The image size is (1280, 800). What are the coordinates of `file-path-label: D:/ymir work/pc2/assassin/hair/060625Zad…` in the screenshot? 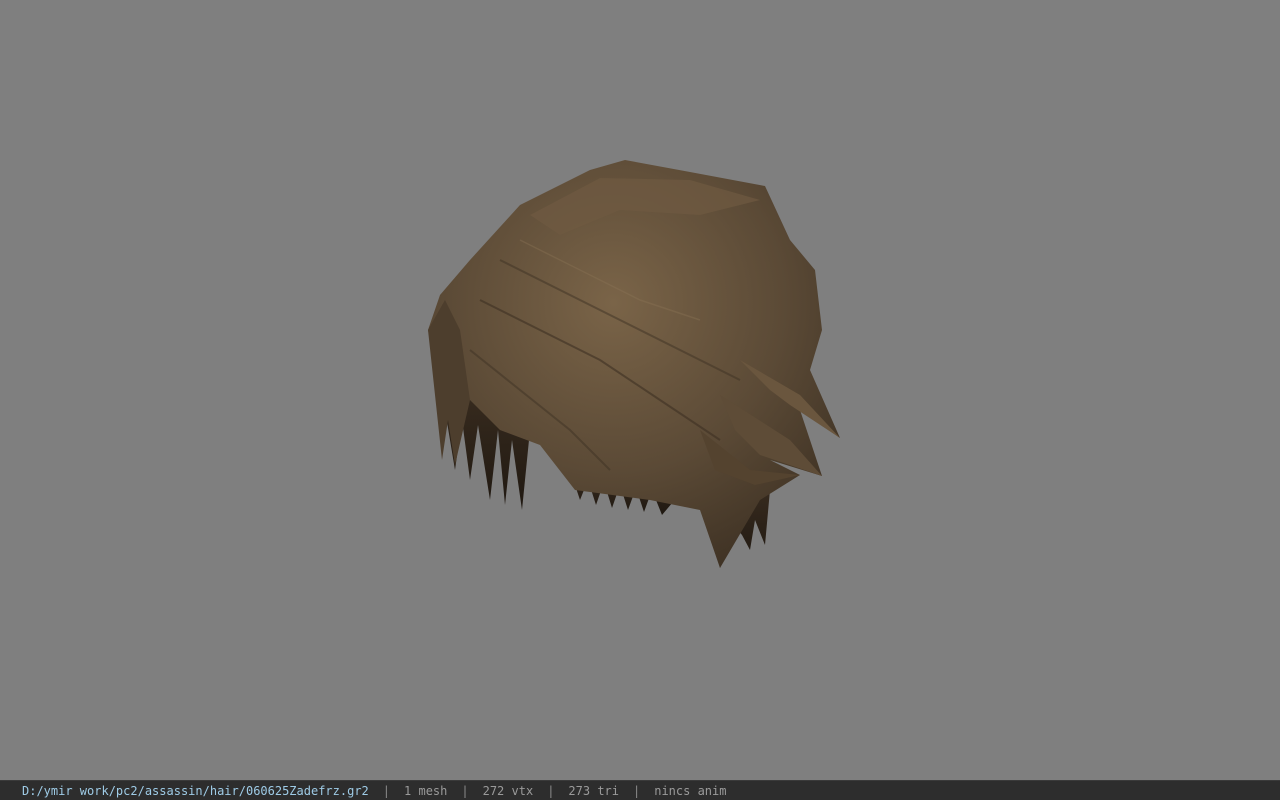 It's located at (195, 790).